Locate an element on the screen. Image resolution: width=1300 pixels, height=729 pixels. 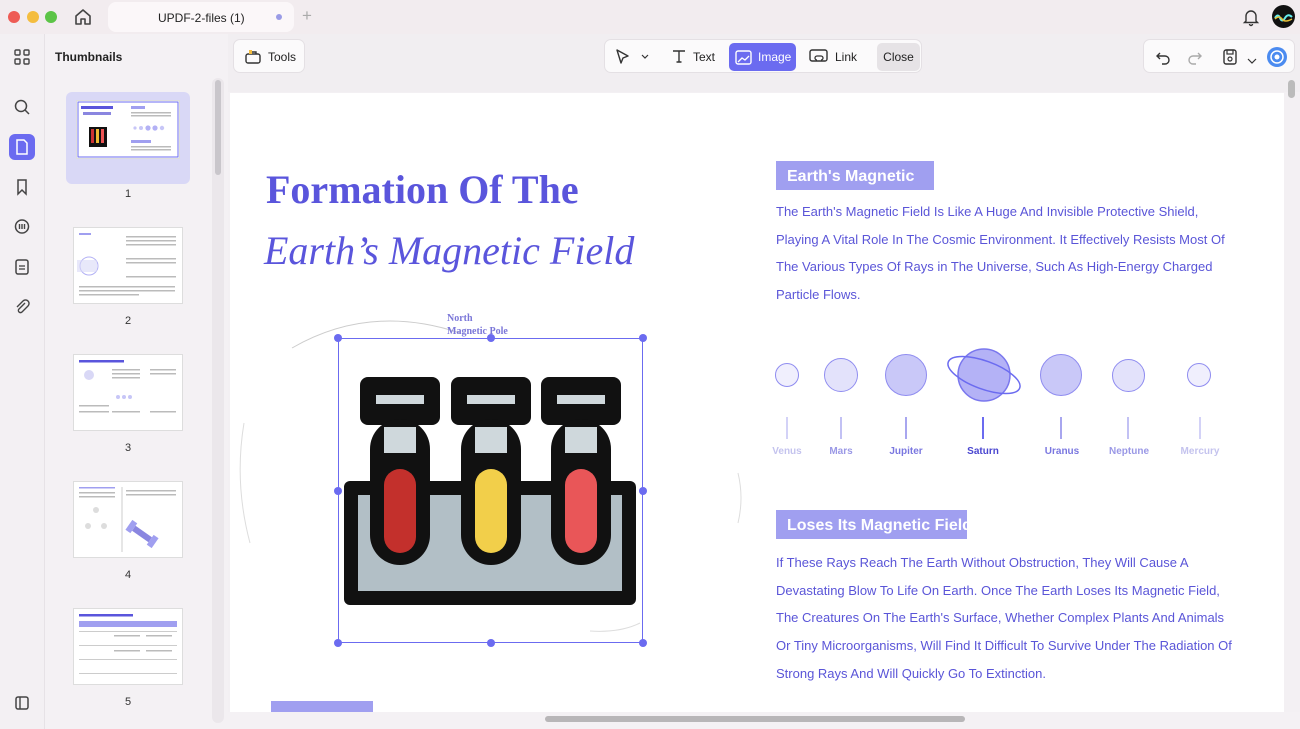
thumbnail-page-number: 4 is located at coordinates (128, 575).